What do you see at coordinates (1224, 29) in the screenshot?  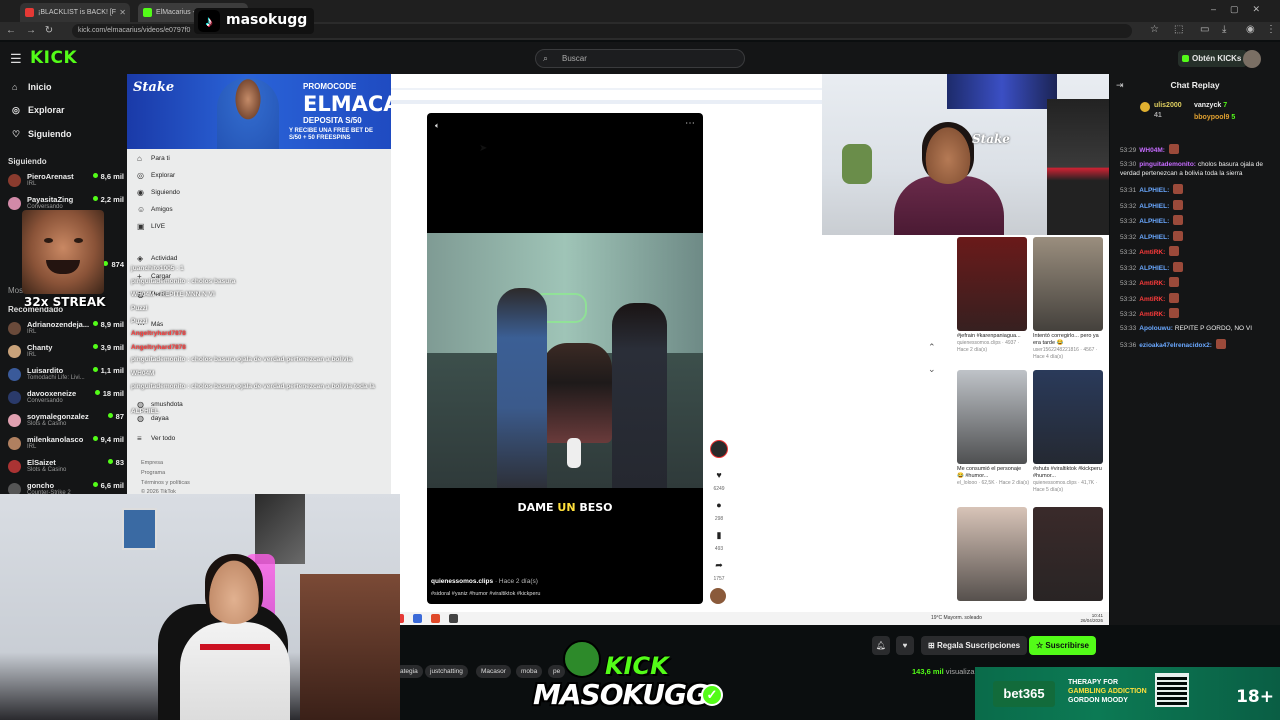 I see `download-icon: ⤓` at bounding box center [1224, 29].